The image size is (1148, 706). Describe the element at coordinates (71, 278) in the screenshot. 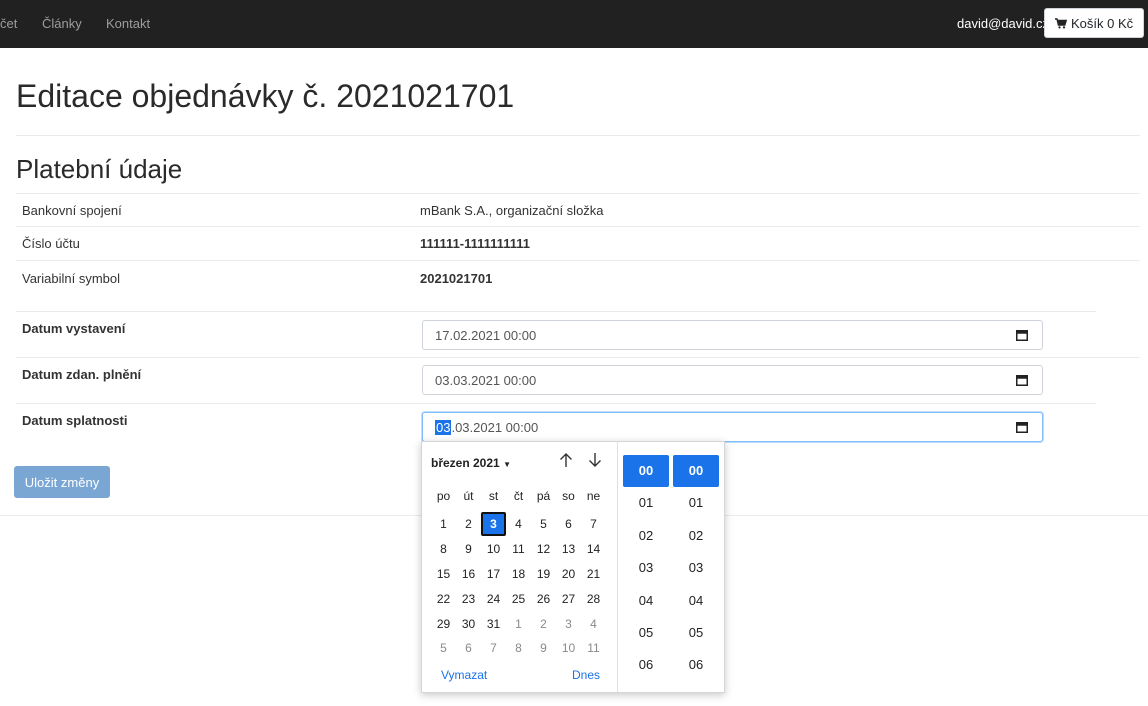

I see `vs-label: Variabilní symbol` at that location.